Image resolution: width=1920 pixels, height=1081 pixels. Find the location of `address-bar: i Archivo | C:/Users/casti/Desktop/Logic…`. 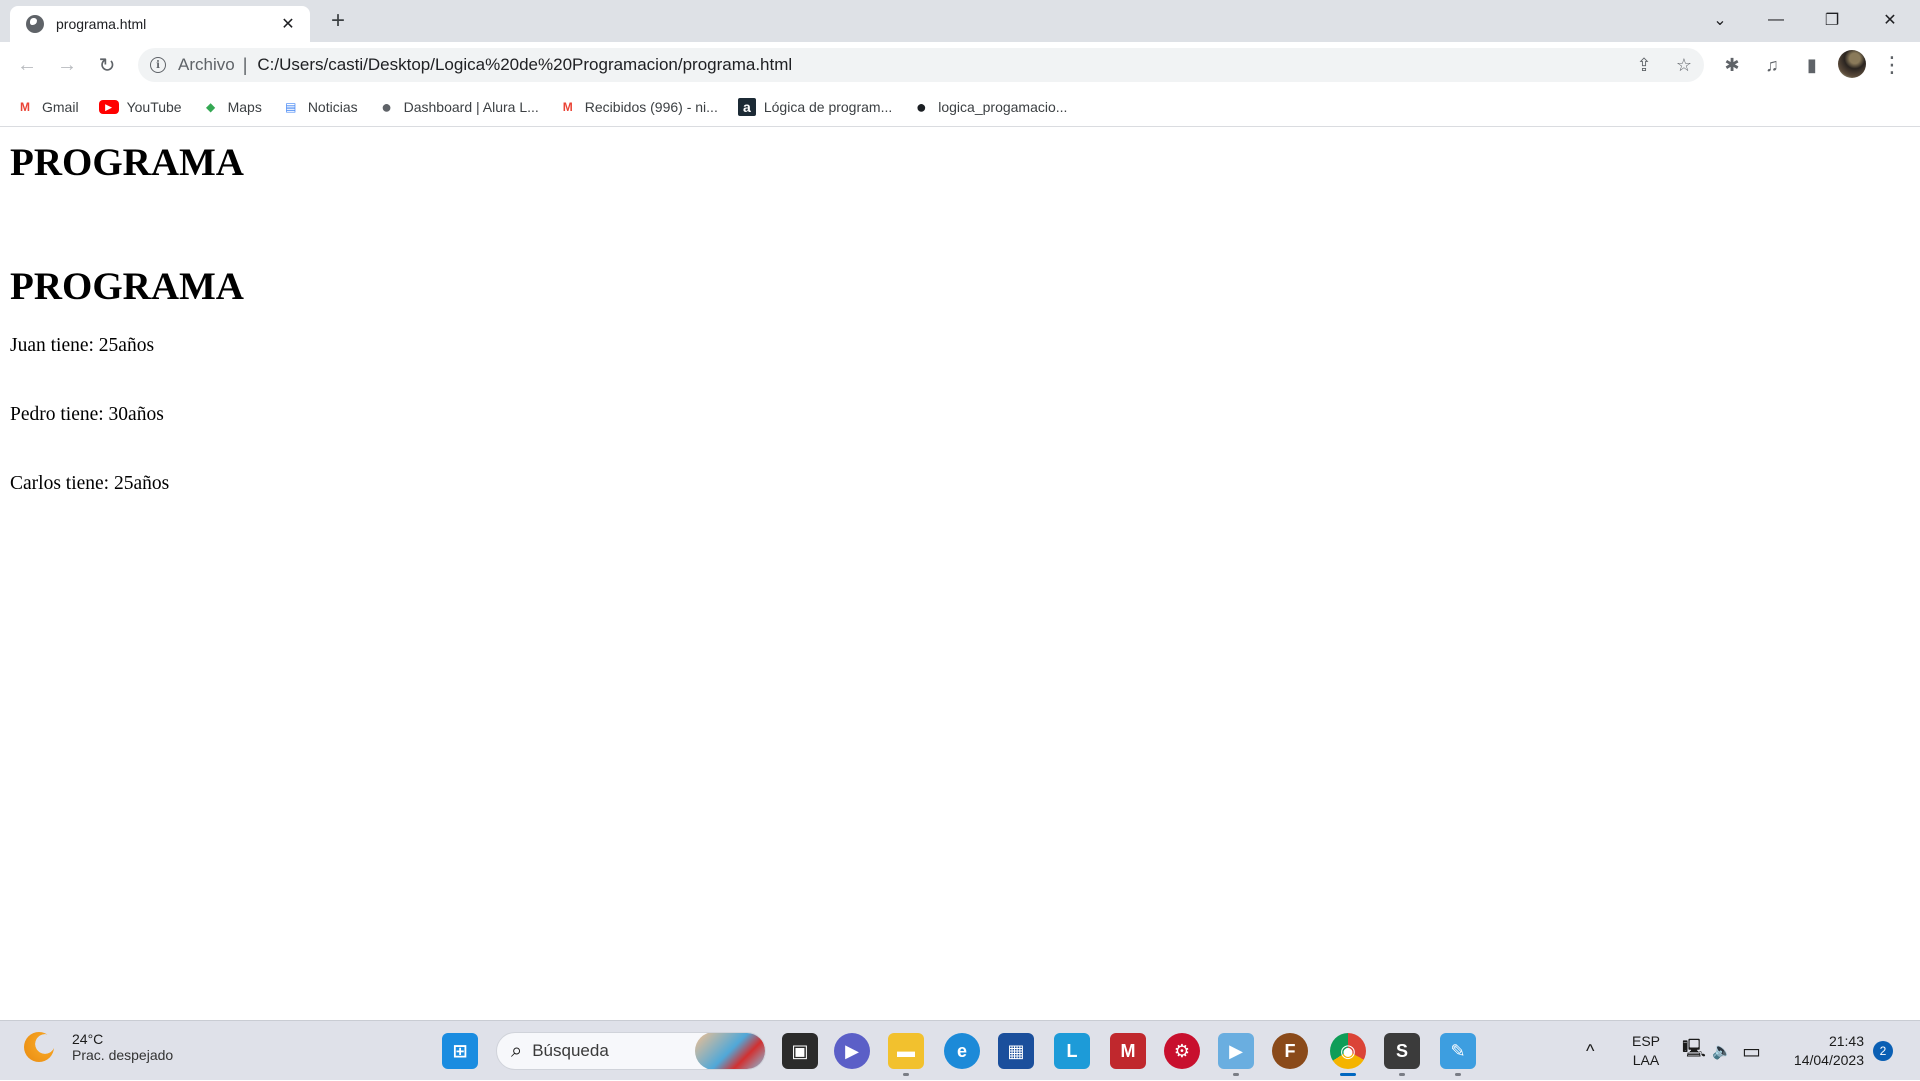

address-bar: i Archivo | C:/Users/casti/Desktop/Logic… is located at coordinates (921, 65).